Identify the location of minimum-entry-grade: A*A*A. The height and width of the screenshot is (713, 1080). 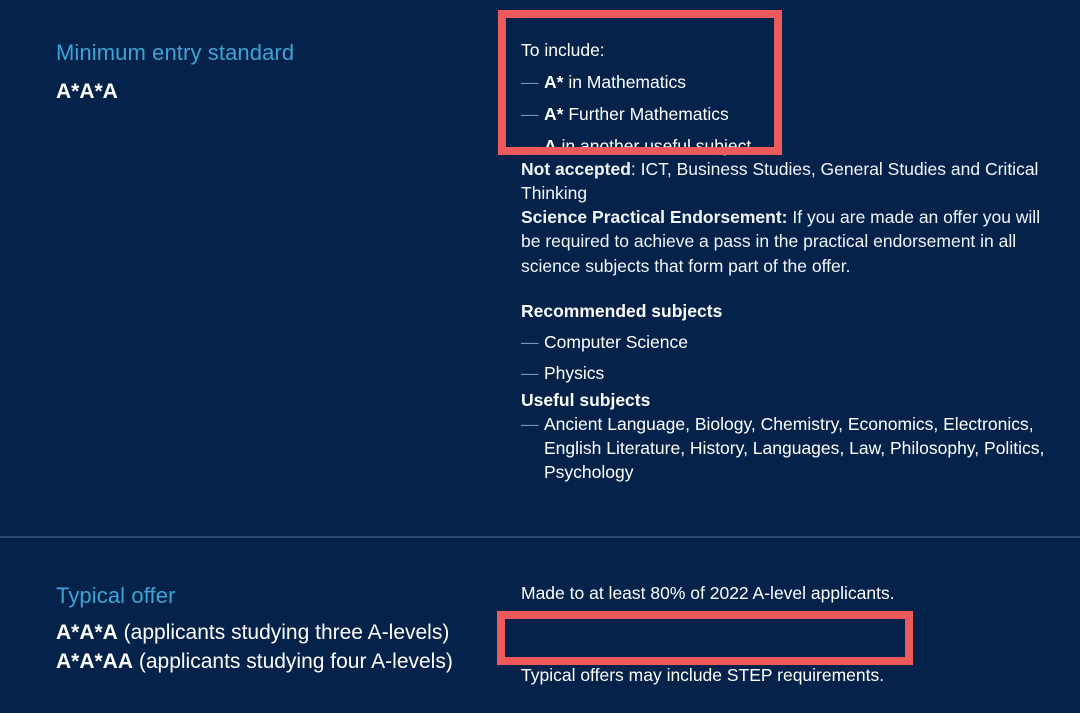
(87, 92).